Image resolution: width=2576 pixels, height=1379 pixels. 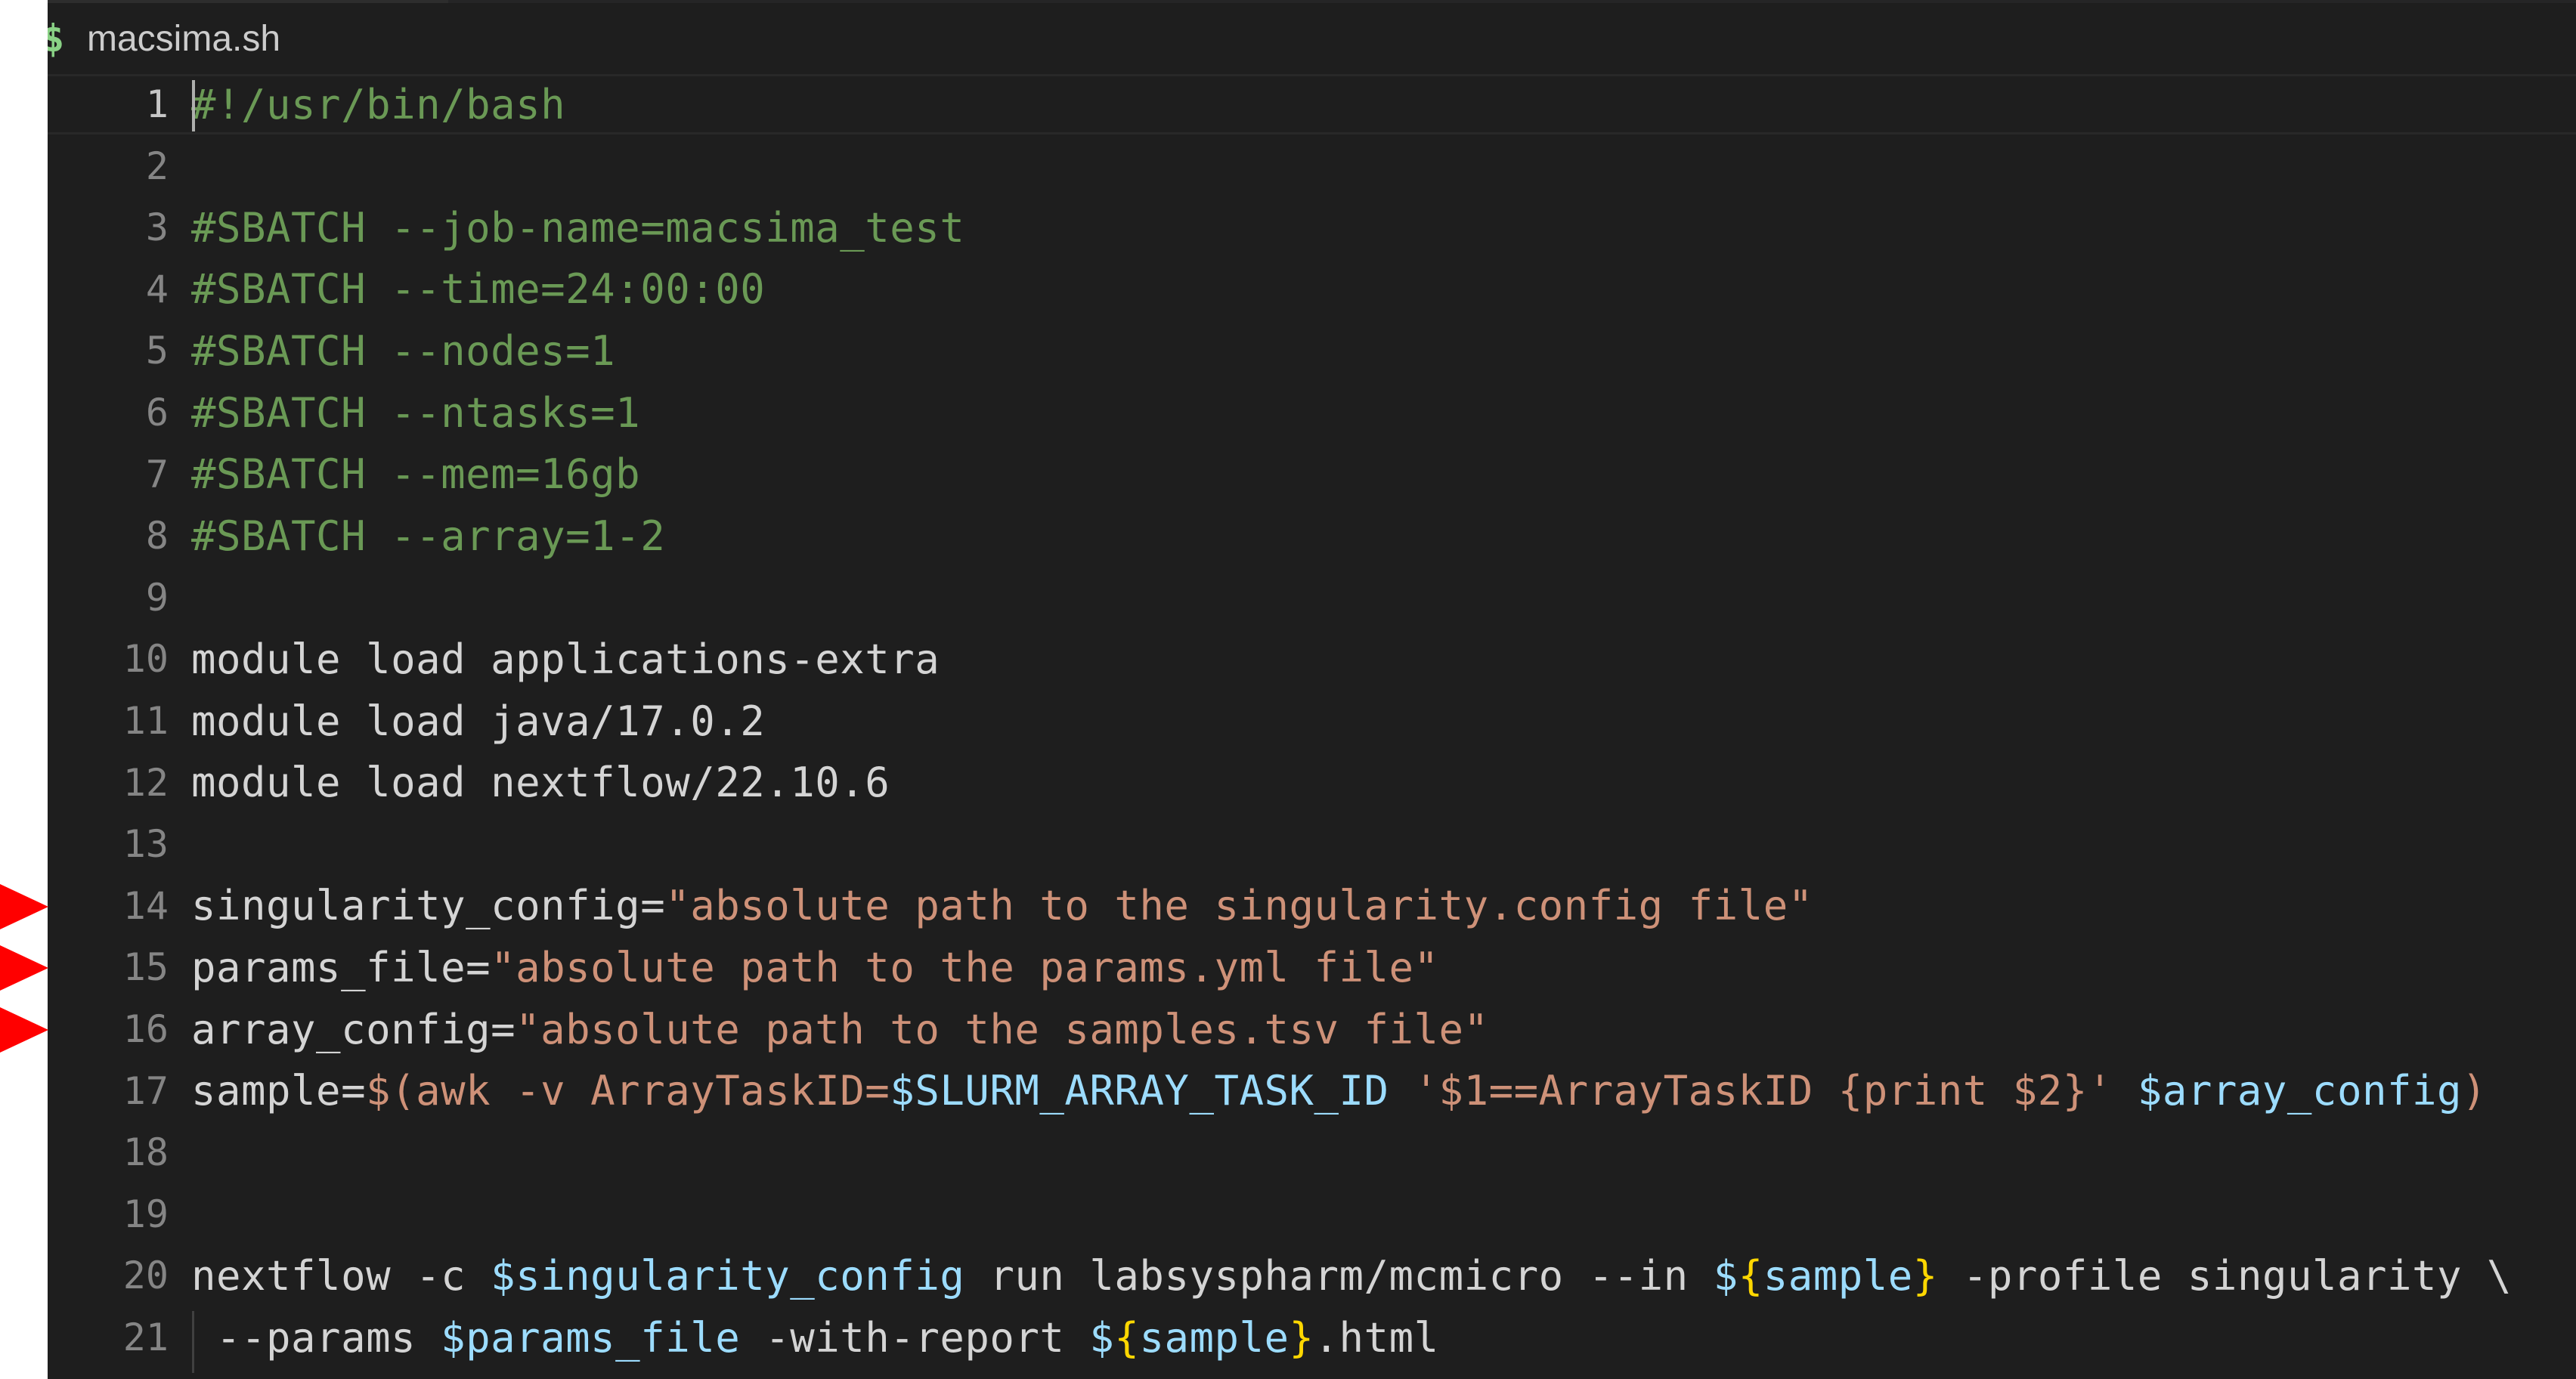 I want to click on line-number: 1, so click(x=157, y=104).